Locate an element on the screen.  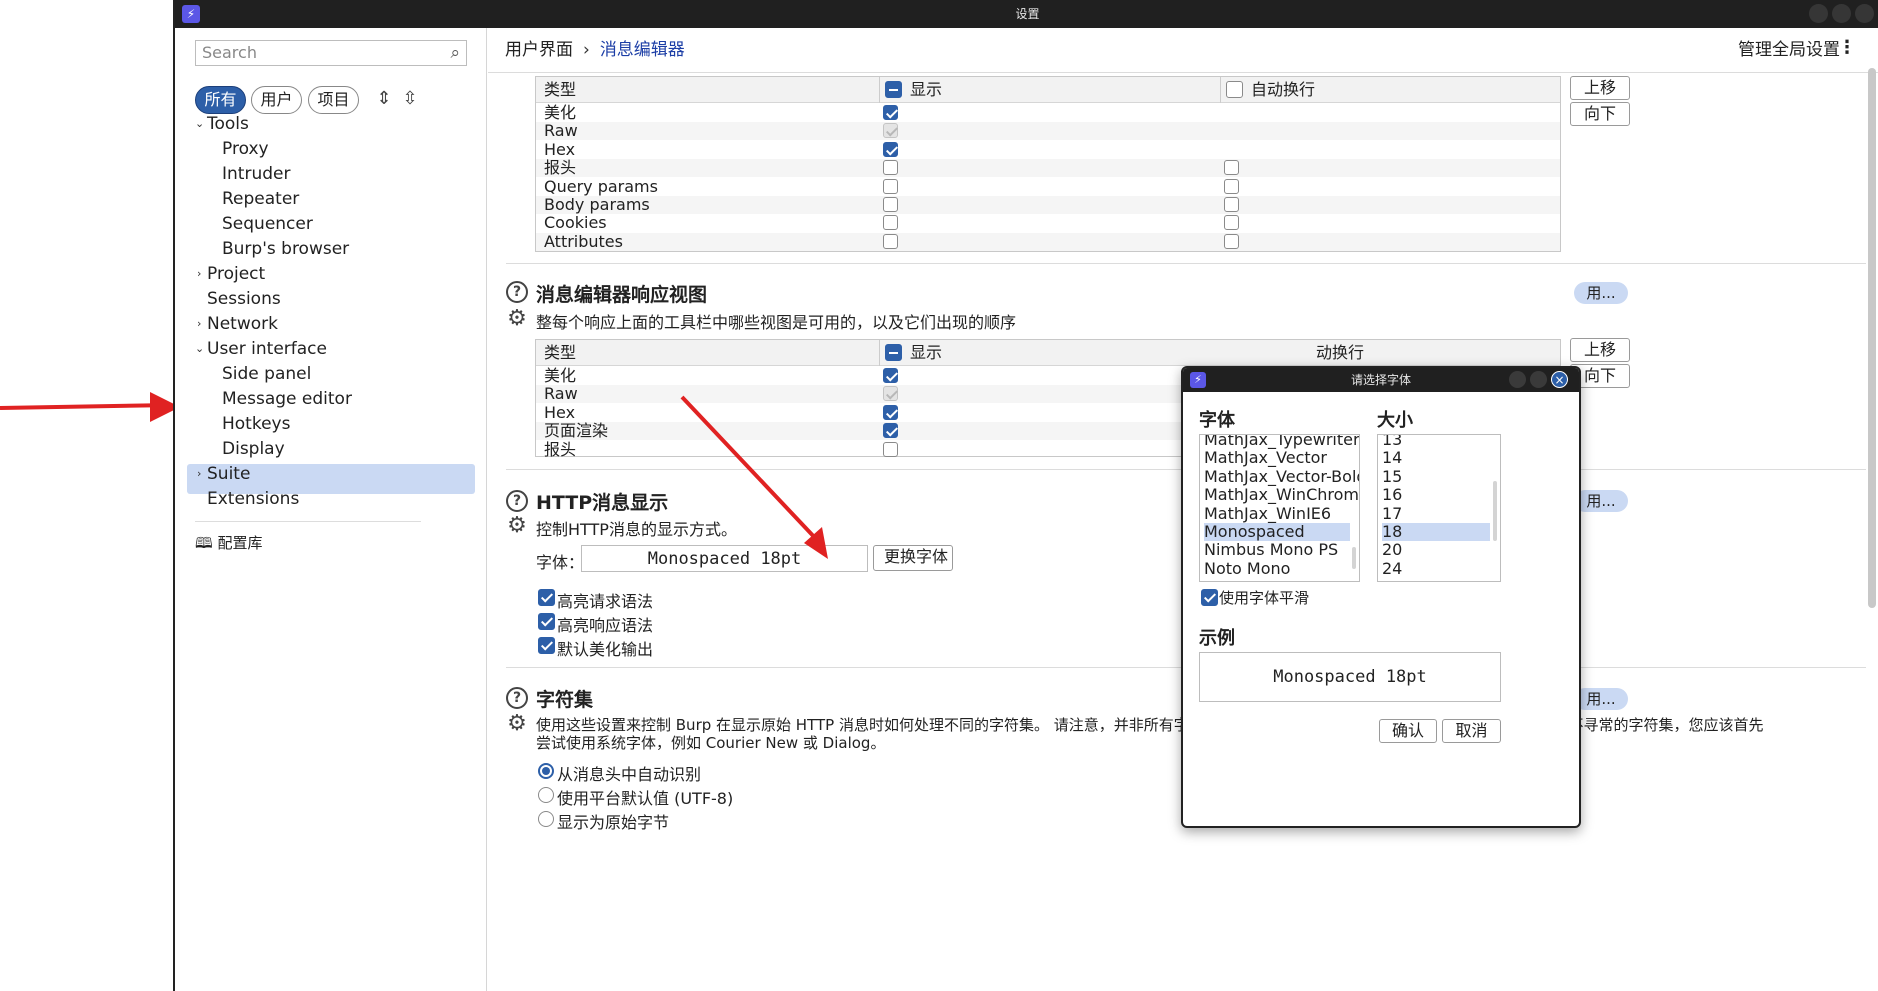
tree-item-intruder: Intruder is located at coordinates (256, 174).